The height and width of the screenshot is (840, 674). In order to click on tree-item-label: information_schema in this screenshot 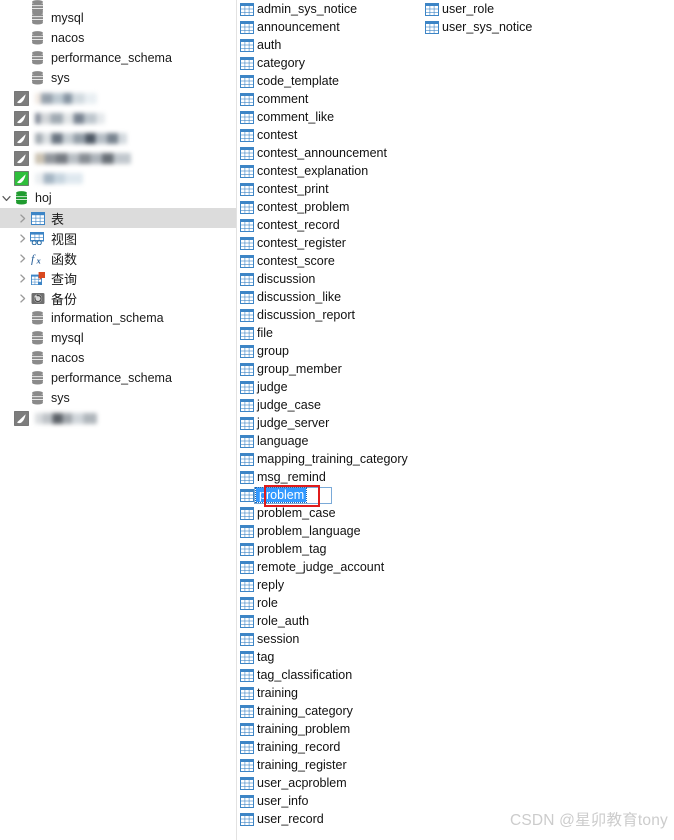, I will do `click(107, 318)`.